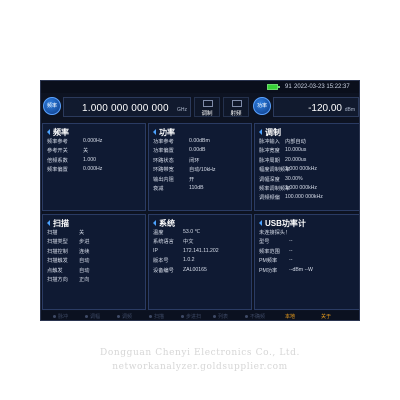 Image resolution: width=400 pixels, height=400 pixels. What do you see at coordinates (57, 261) in the screenshot?
I see `row-label: 扫描触发` at bounding box center [57, 261].